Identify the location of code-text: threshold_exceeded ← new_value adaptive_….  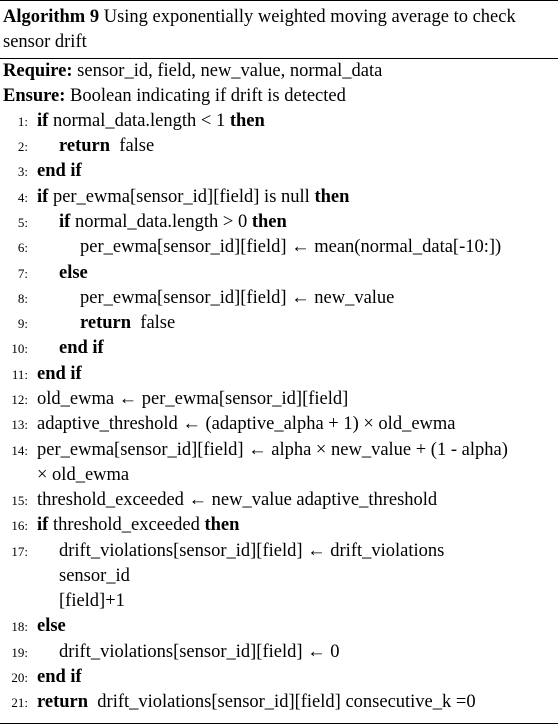
(237, 500).